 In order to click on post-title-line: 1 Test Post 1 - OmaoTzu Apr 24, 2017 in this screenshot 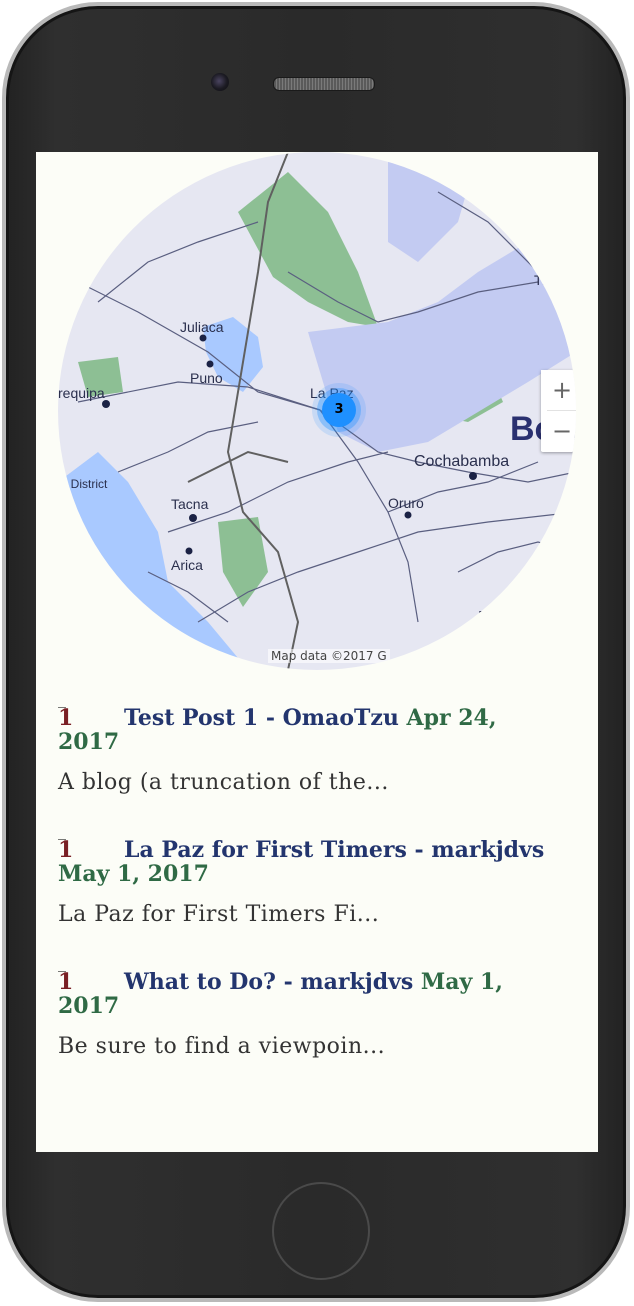, I will do `click(308, 730)`.